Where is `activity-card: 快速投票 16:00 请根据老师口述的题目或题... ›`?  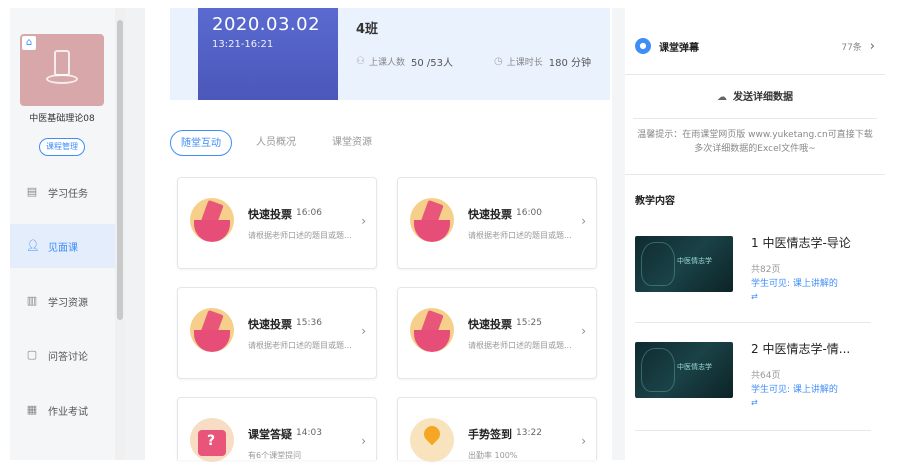
activity-card: 快速投票 16:00 请根据老师口述的题目或题... › is located at coordinates (497, 223).